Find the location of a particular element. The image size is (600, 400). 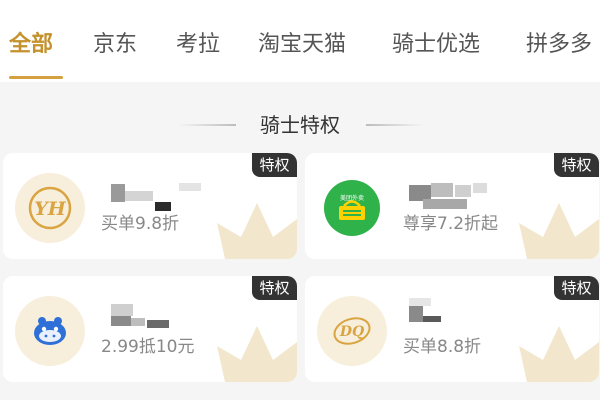

benefit-text: 2.99抵10元 is located at coordinates (148, 347).